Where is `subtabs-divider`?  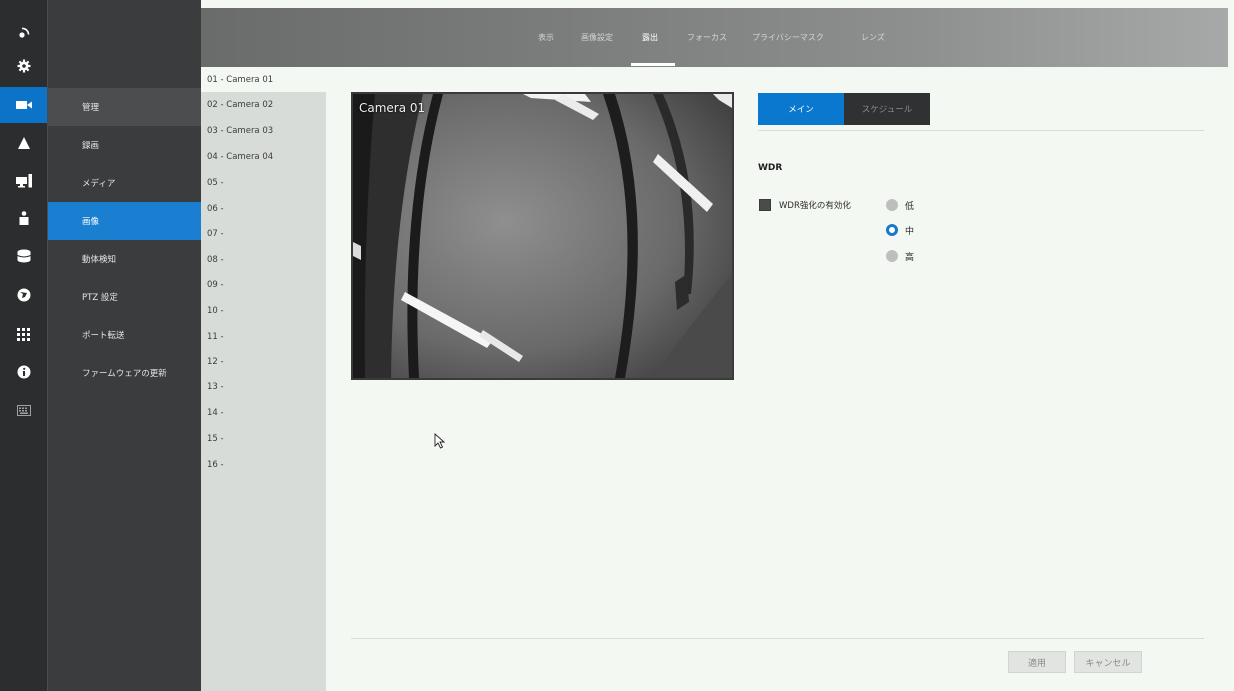
subtabs-divider is located at coordinates (981, 130).